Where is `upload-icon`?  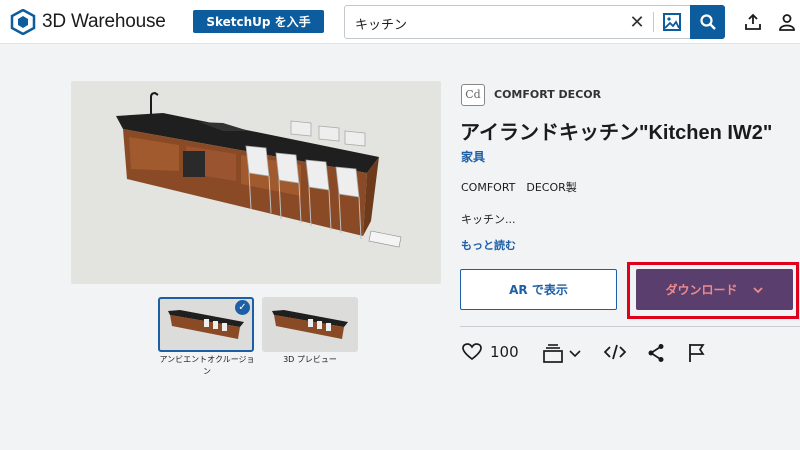
upload-icon is located at coordinates (753, 22).